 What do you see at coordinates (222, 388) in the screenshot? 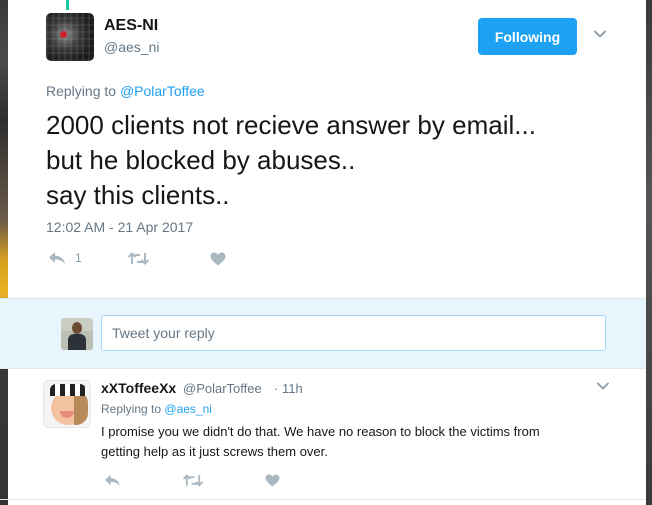
I see `reply-author-handle: @PolarToffee` at bounding box center [222, 388].